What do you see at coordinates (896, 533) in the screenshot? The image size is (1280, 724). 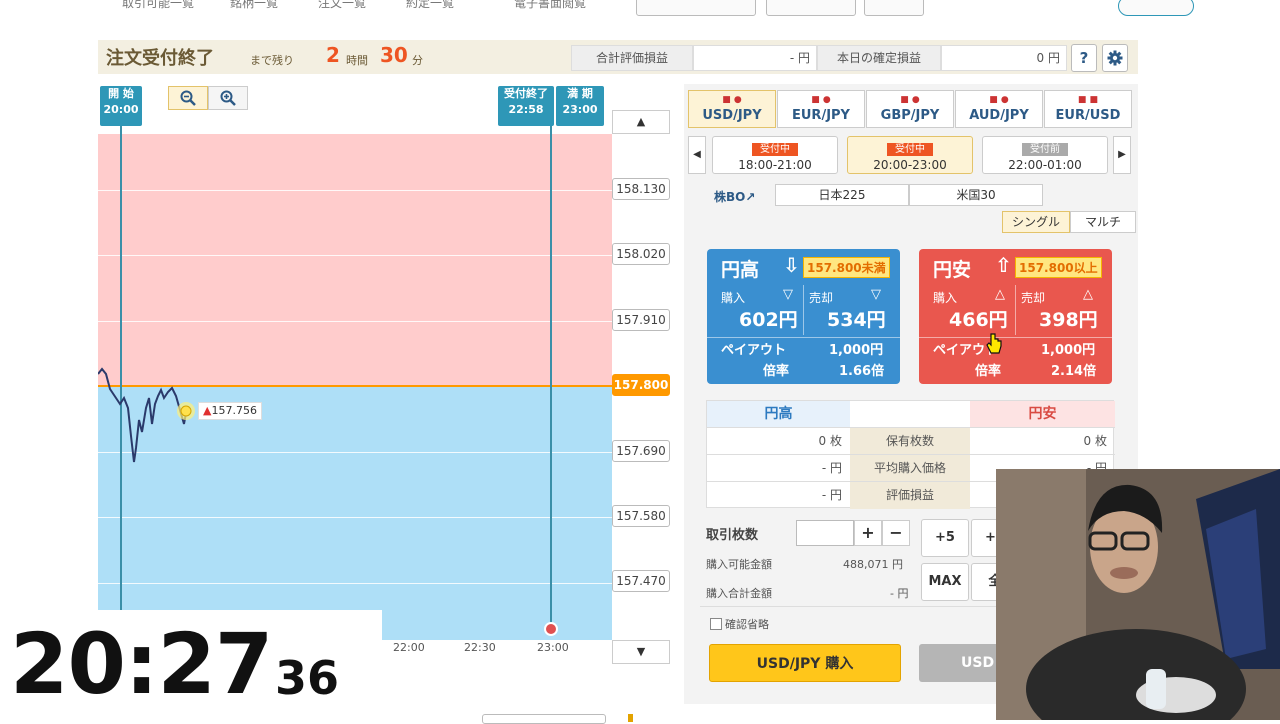 I see `qty-minus-button: −` at bounding box center [896, 533].